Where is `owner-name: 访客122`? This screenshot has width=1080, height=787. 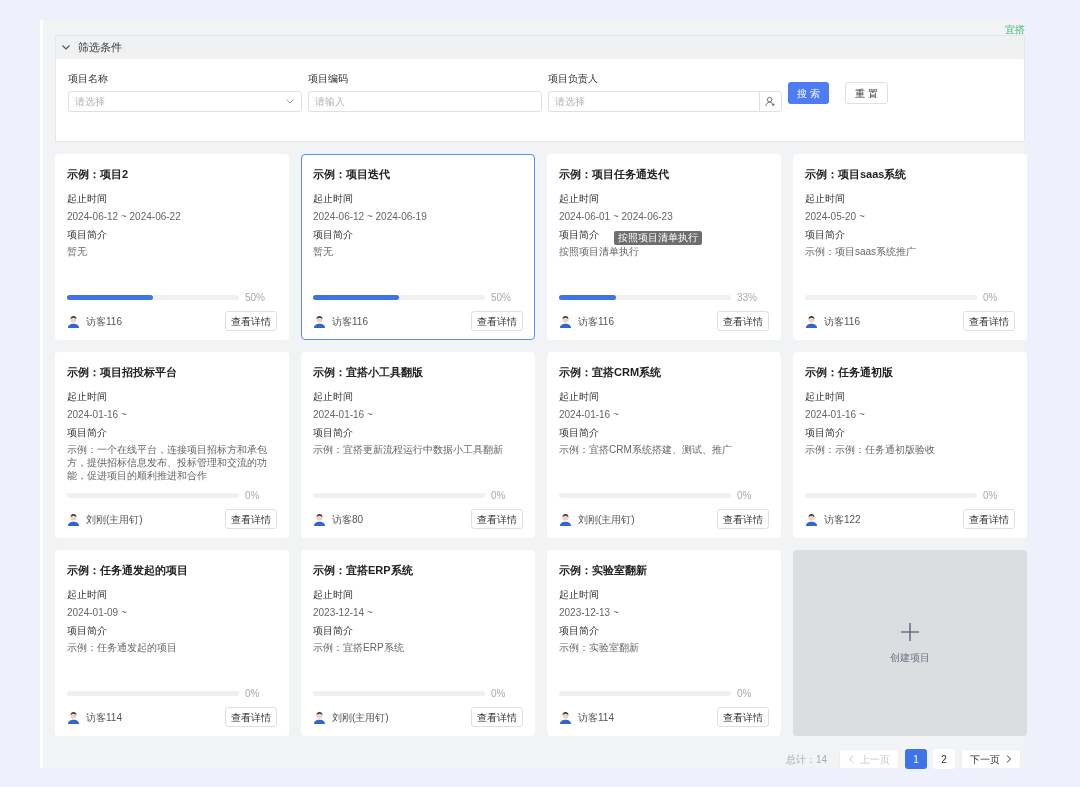 owner-name: 访客122 is located at coordinates (842, 519).